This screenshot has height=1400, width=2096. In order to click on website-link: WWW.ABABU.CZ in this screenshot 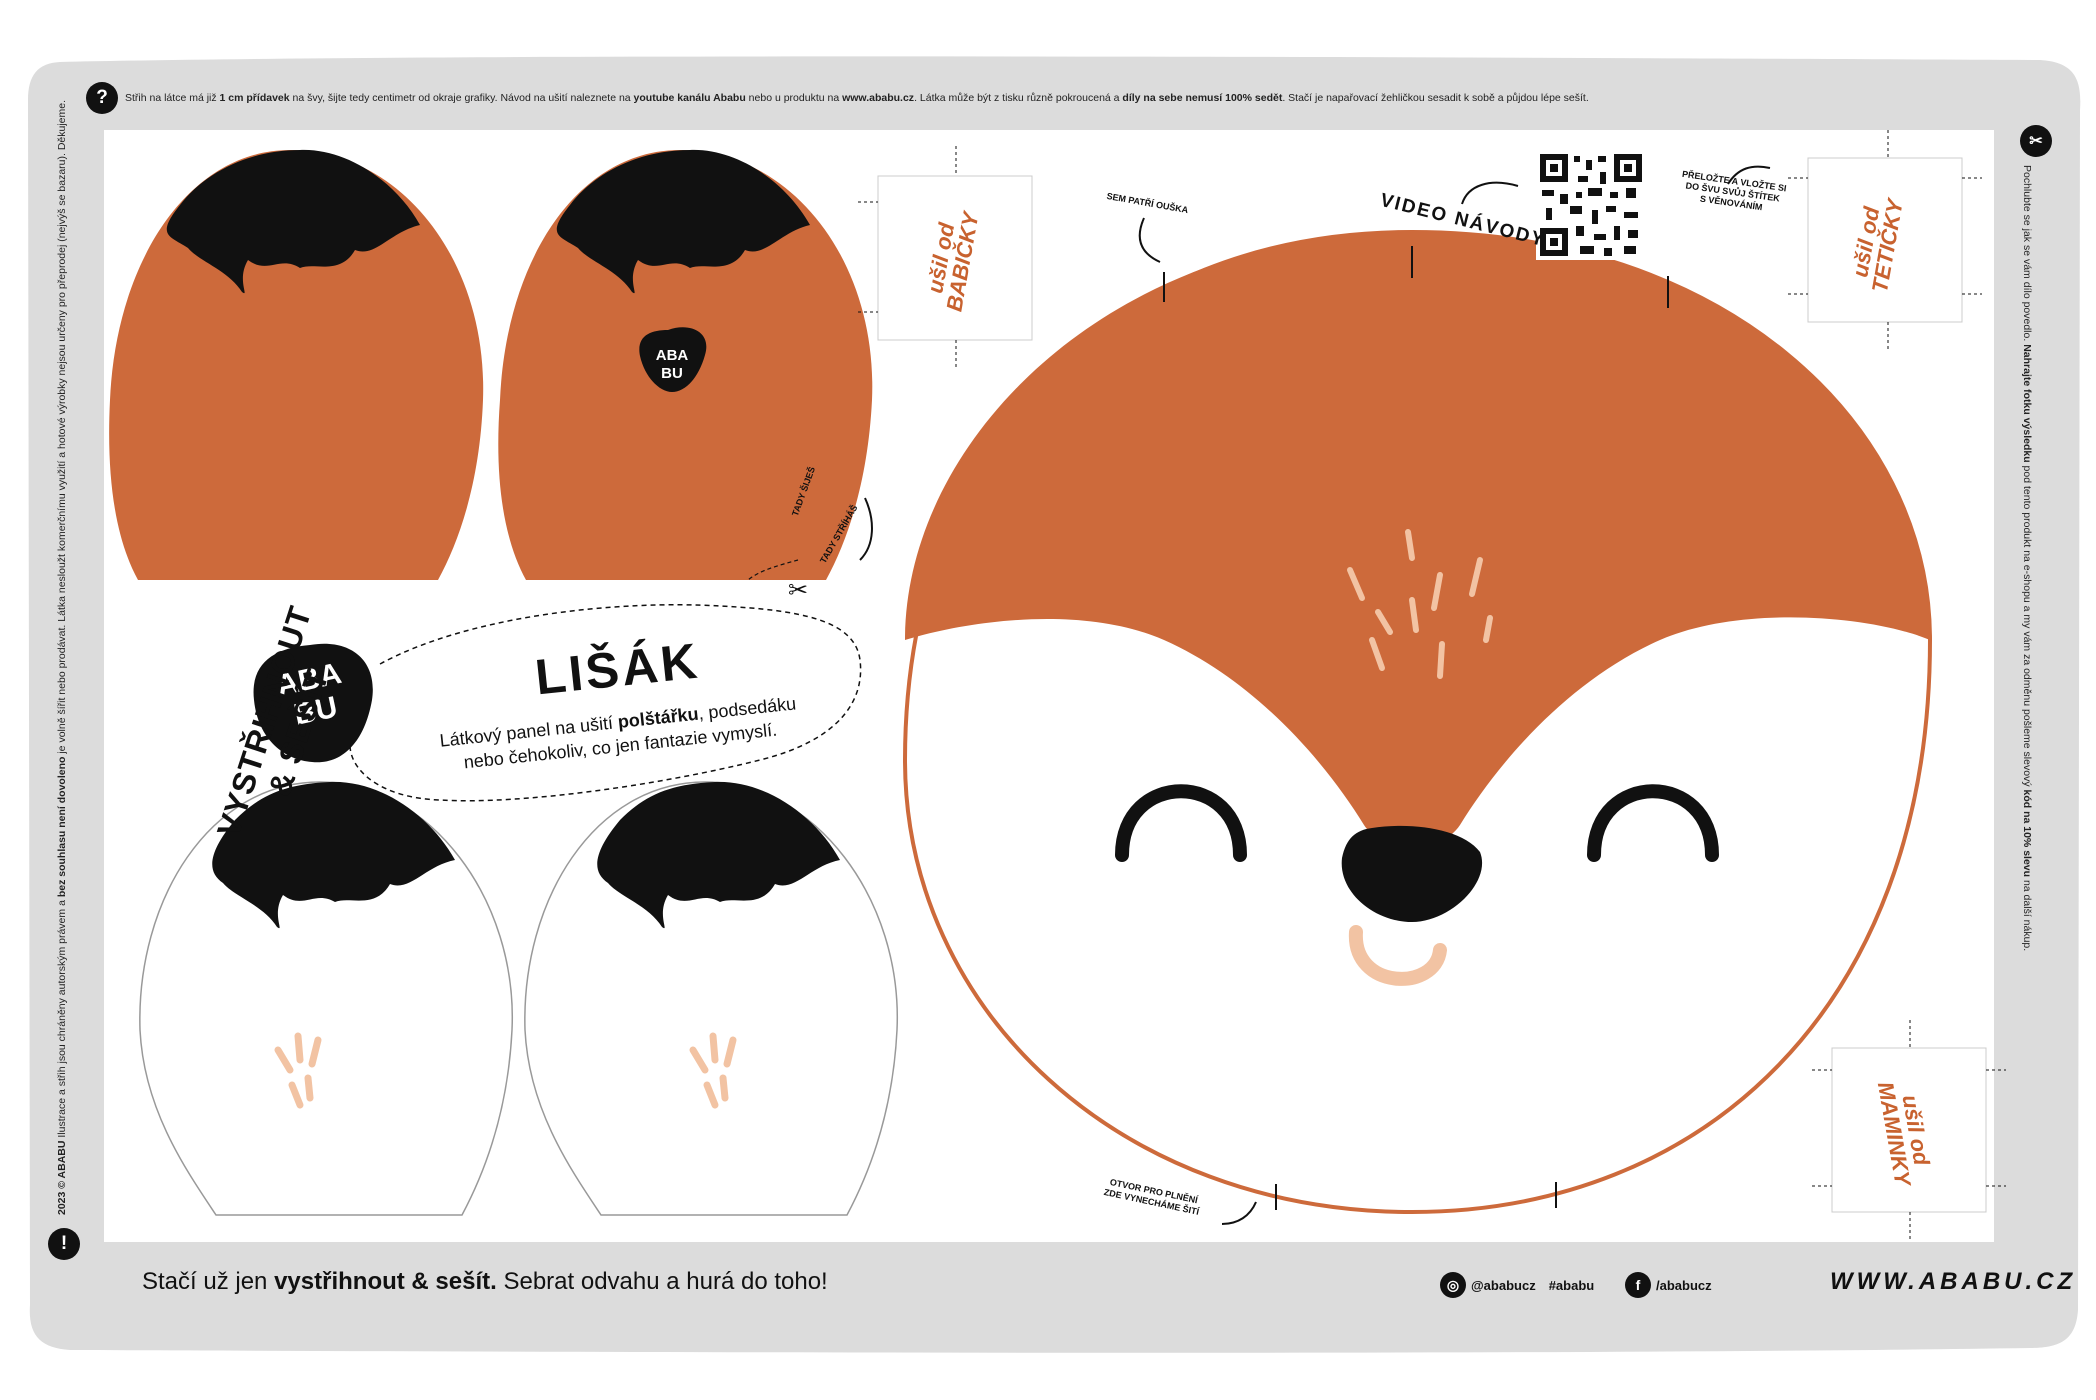, I will do `click(1953, 1282)`.